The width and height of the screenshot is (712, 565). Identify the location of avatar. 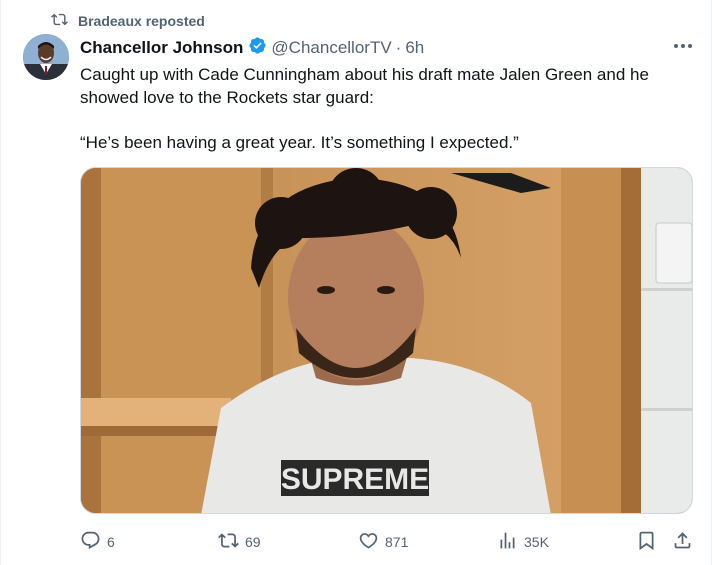
(46, 57).